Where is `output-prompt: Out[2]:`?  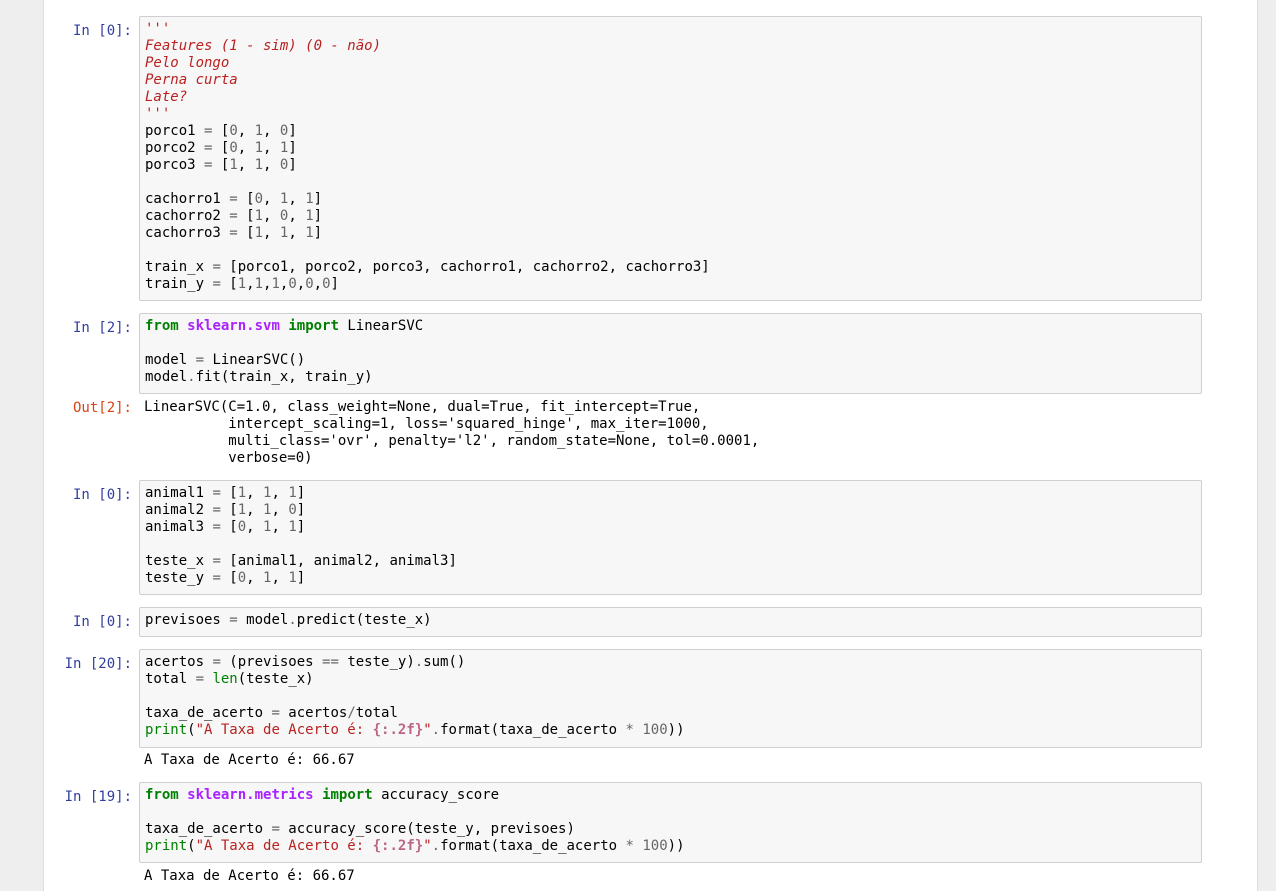
output-prompt: Out[2]: is located at coordinates (102, 408).